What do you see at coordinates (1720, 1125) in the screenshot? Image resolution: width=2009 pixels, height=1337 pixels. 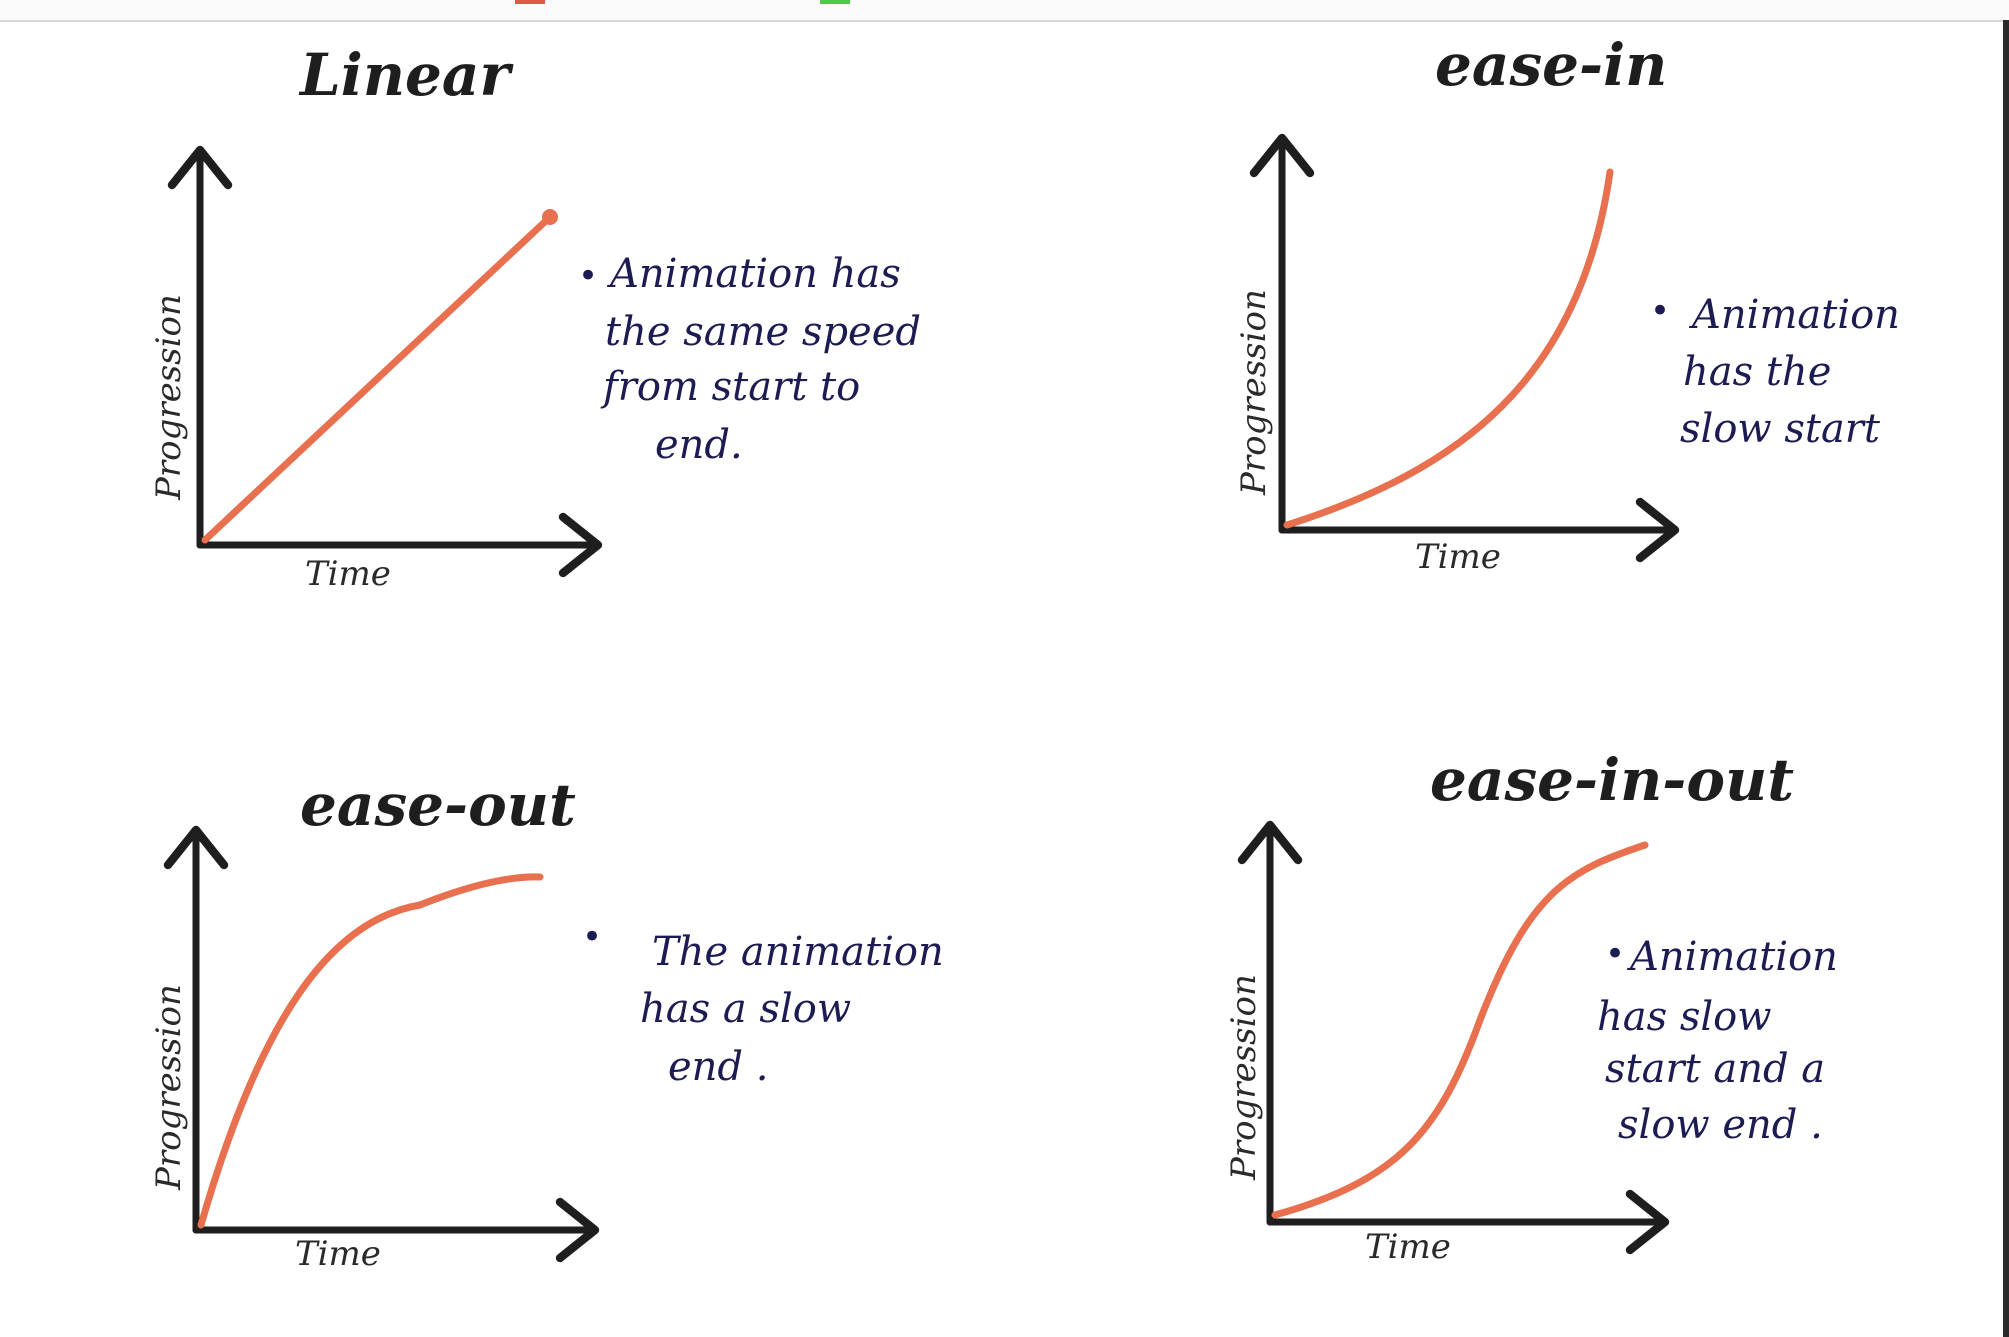 I see `note-line-ease-in-out-4: slow end .` at bounding box center [1720, 1125].